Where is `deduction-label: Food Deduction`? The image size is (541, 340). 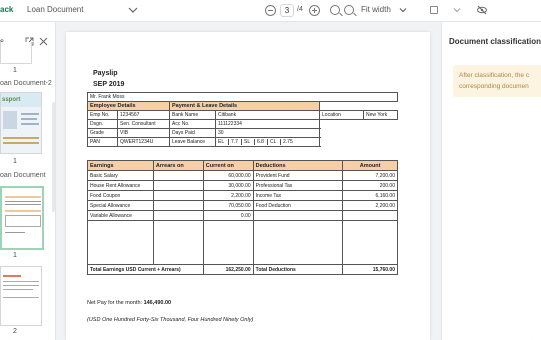 deduction-label: Food Deduction is located at coordinates (298, 205).